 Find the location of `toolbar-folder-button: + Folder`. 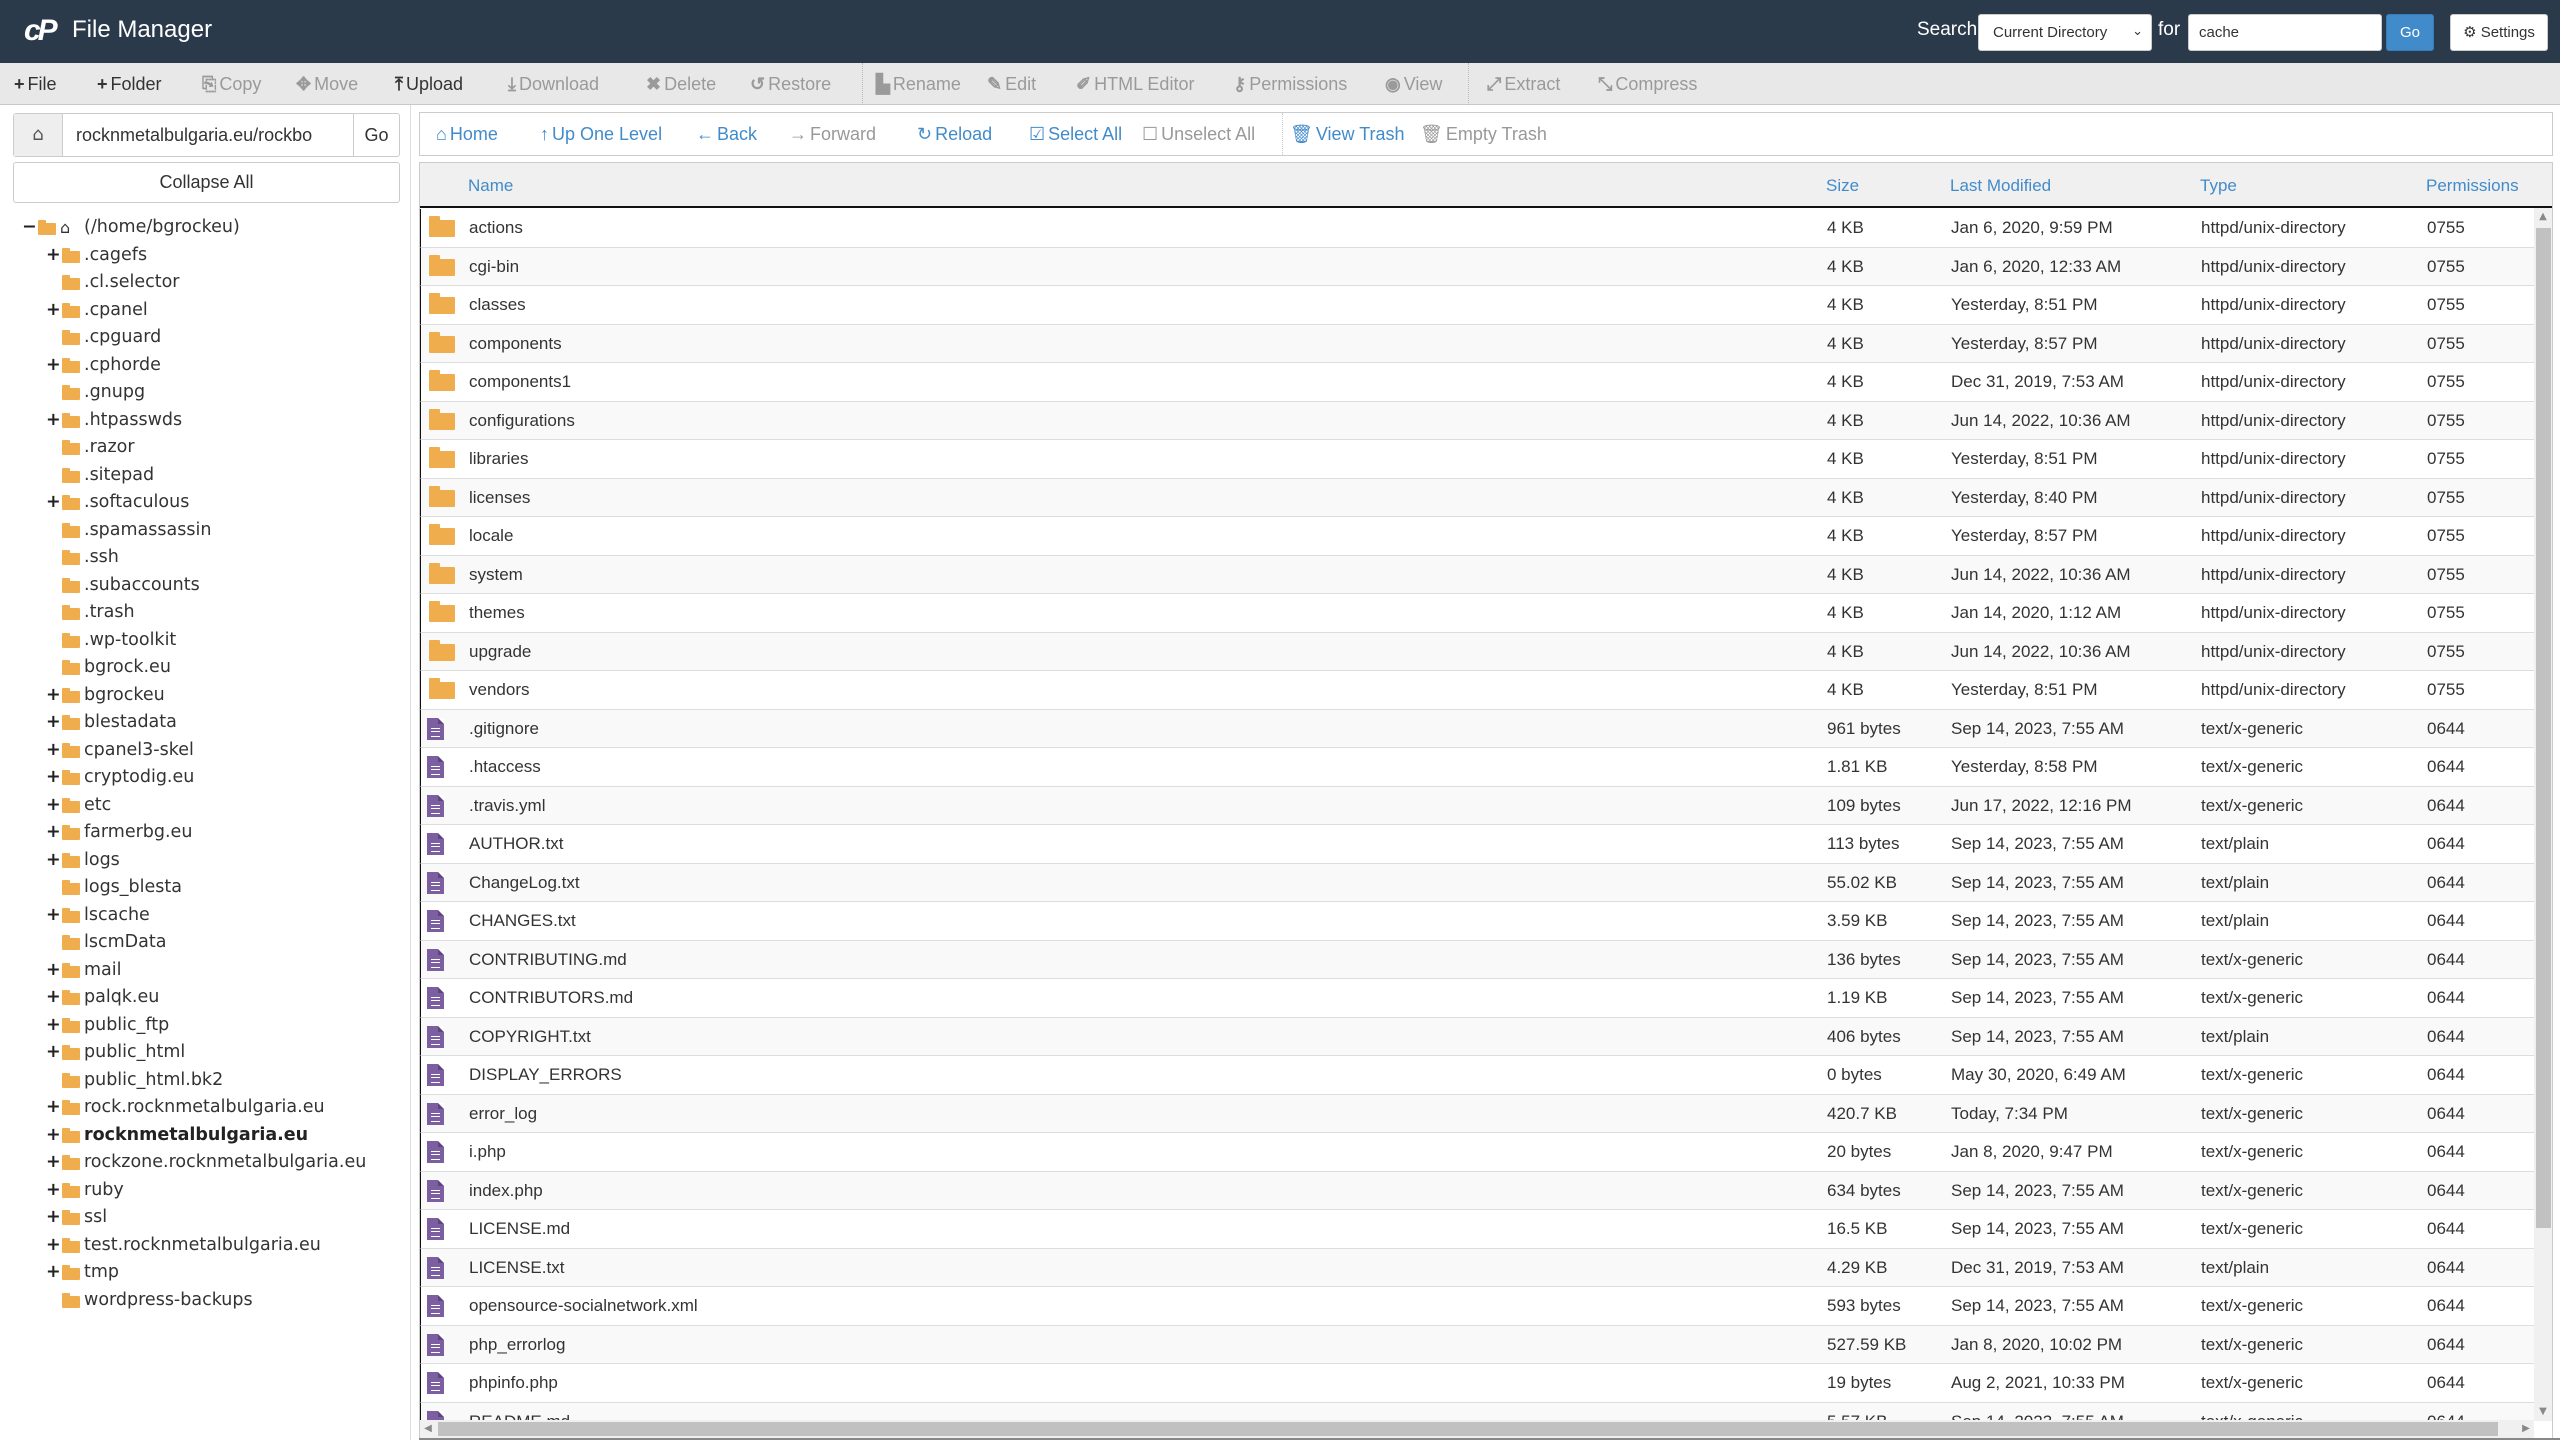

toolbar-folder-button: + Folder is located at coordinates (129, 84).